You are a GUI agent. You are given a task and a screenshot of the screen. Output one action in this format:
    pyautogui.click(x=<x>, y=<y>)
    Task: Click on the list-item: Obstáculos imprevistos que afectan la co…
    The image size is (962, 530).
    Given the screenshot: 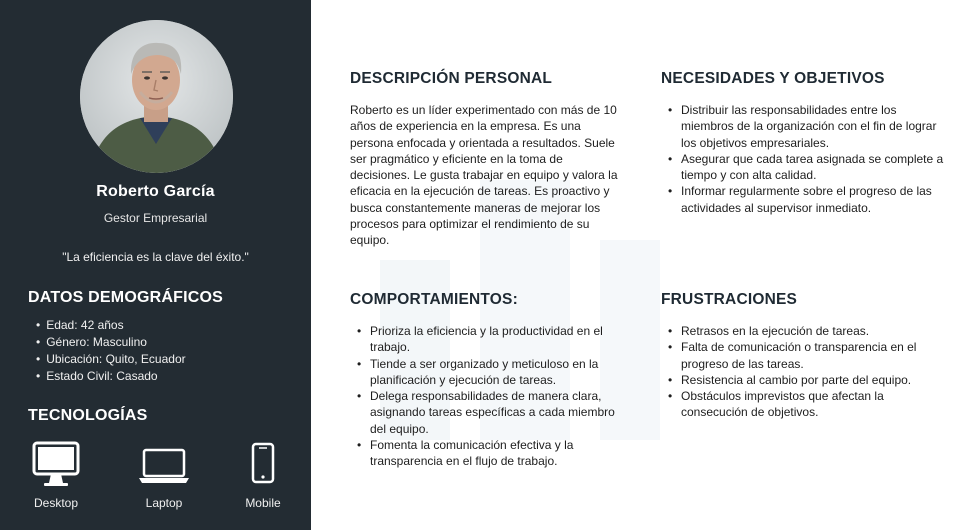 What is the action you would take?
    pyautogui.click(x=806, y=404)
    